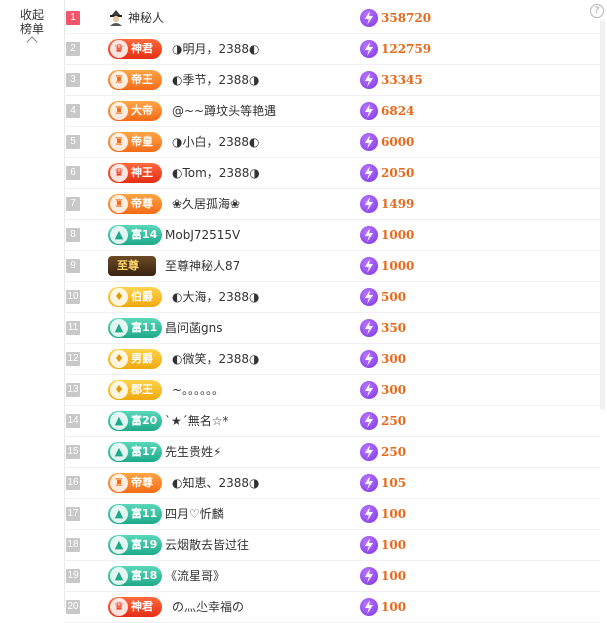 The height and width of the screenshot is (623, 607). Describe the element at coordinates (398, 235) in the screenshot. I see `contribution-value: 1000` at that location.